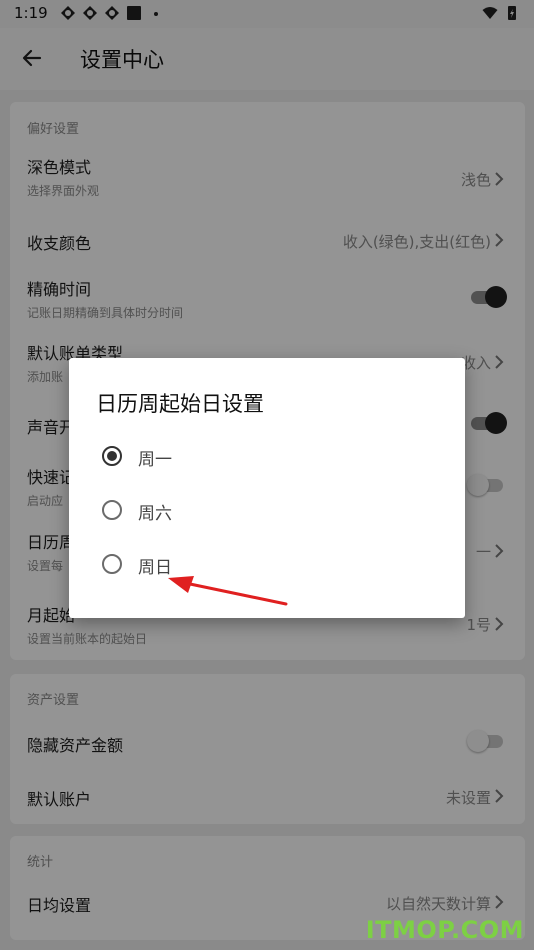  What do you see at coordinates (444, 930) in the screenshot?
I see `watermark-logo: ITMOP.COM` at bounding box center [444, 930].